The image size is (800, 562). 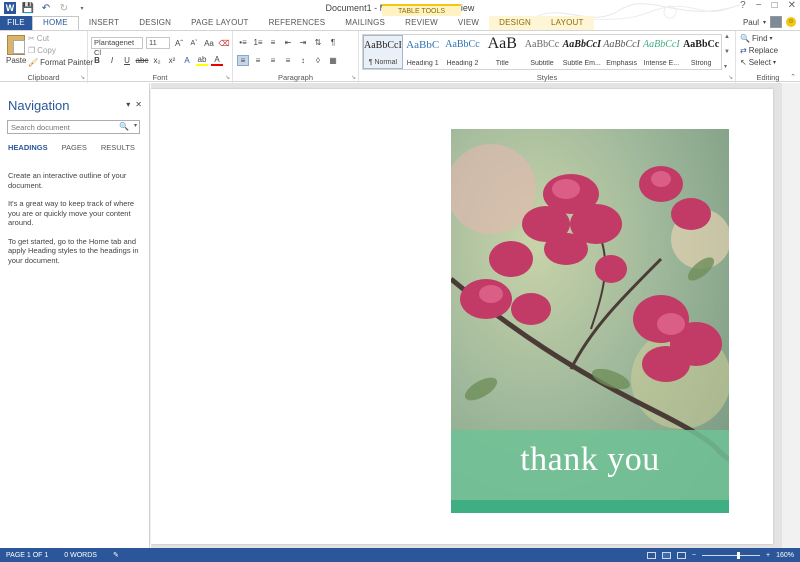 What do you see at coordinates (542, 52) in the screenshot?
I see `style-subtitle: AaBbCc Subtitle` at bounding box center [542, 52].